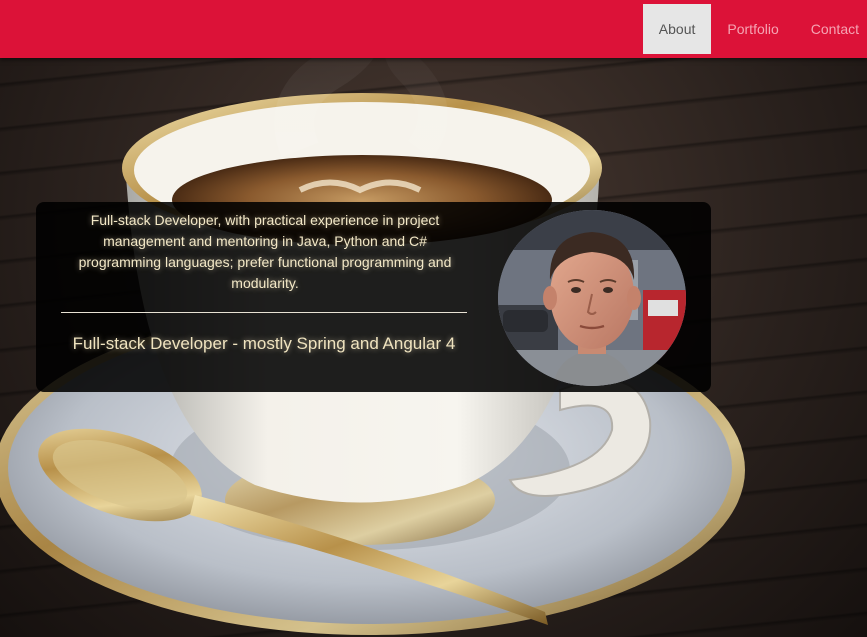  Describe the element at coordinates (433, 29) in the screenshot. I see `top-navbar: About Portfolio Contact` at that location.